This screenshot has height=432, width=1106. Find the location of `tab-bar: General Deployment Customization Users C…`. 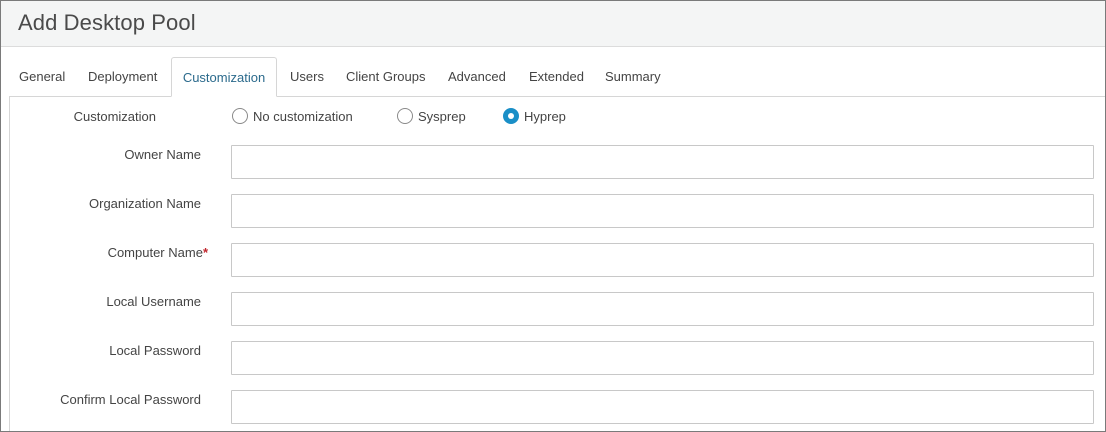

tab-bar: General Deployment Customization Users C… is located at coordinates (553, 77).